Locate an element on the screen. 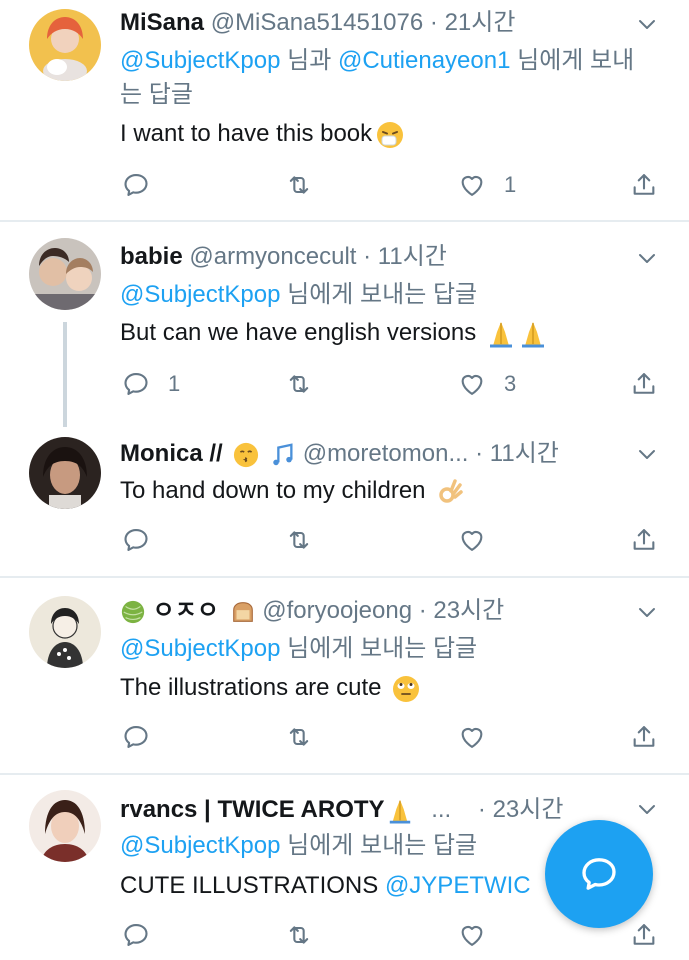 Image resolution: width=689 pixels, height=960 pixels. tweet-text: To hand down to my children is located at coordinates (384, 491).